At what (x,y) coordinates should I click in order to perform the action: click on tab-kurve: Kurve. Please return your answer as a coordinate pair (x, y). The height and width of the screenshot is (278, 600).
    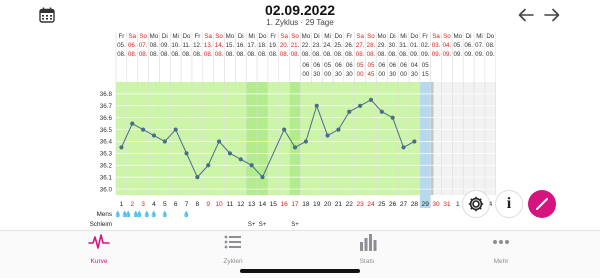
    Looking at the image, I should click on (99, 250).